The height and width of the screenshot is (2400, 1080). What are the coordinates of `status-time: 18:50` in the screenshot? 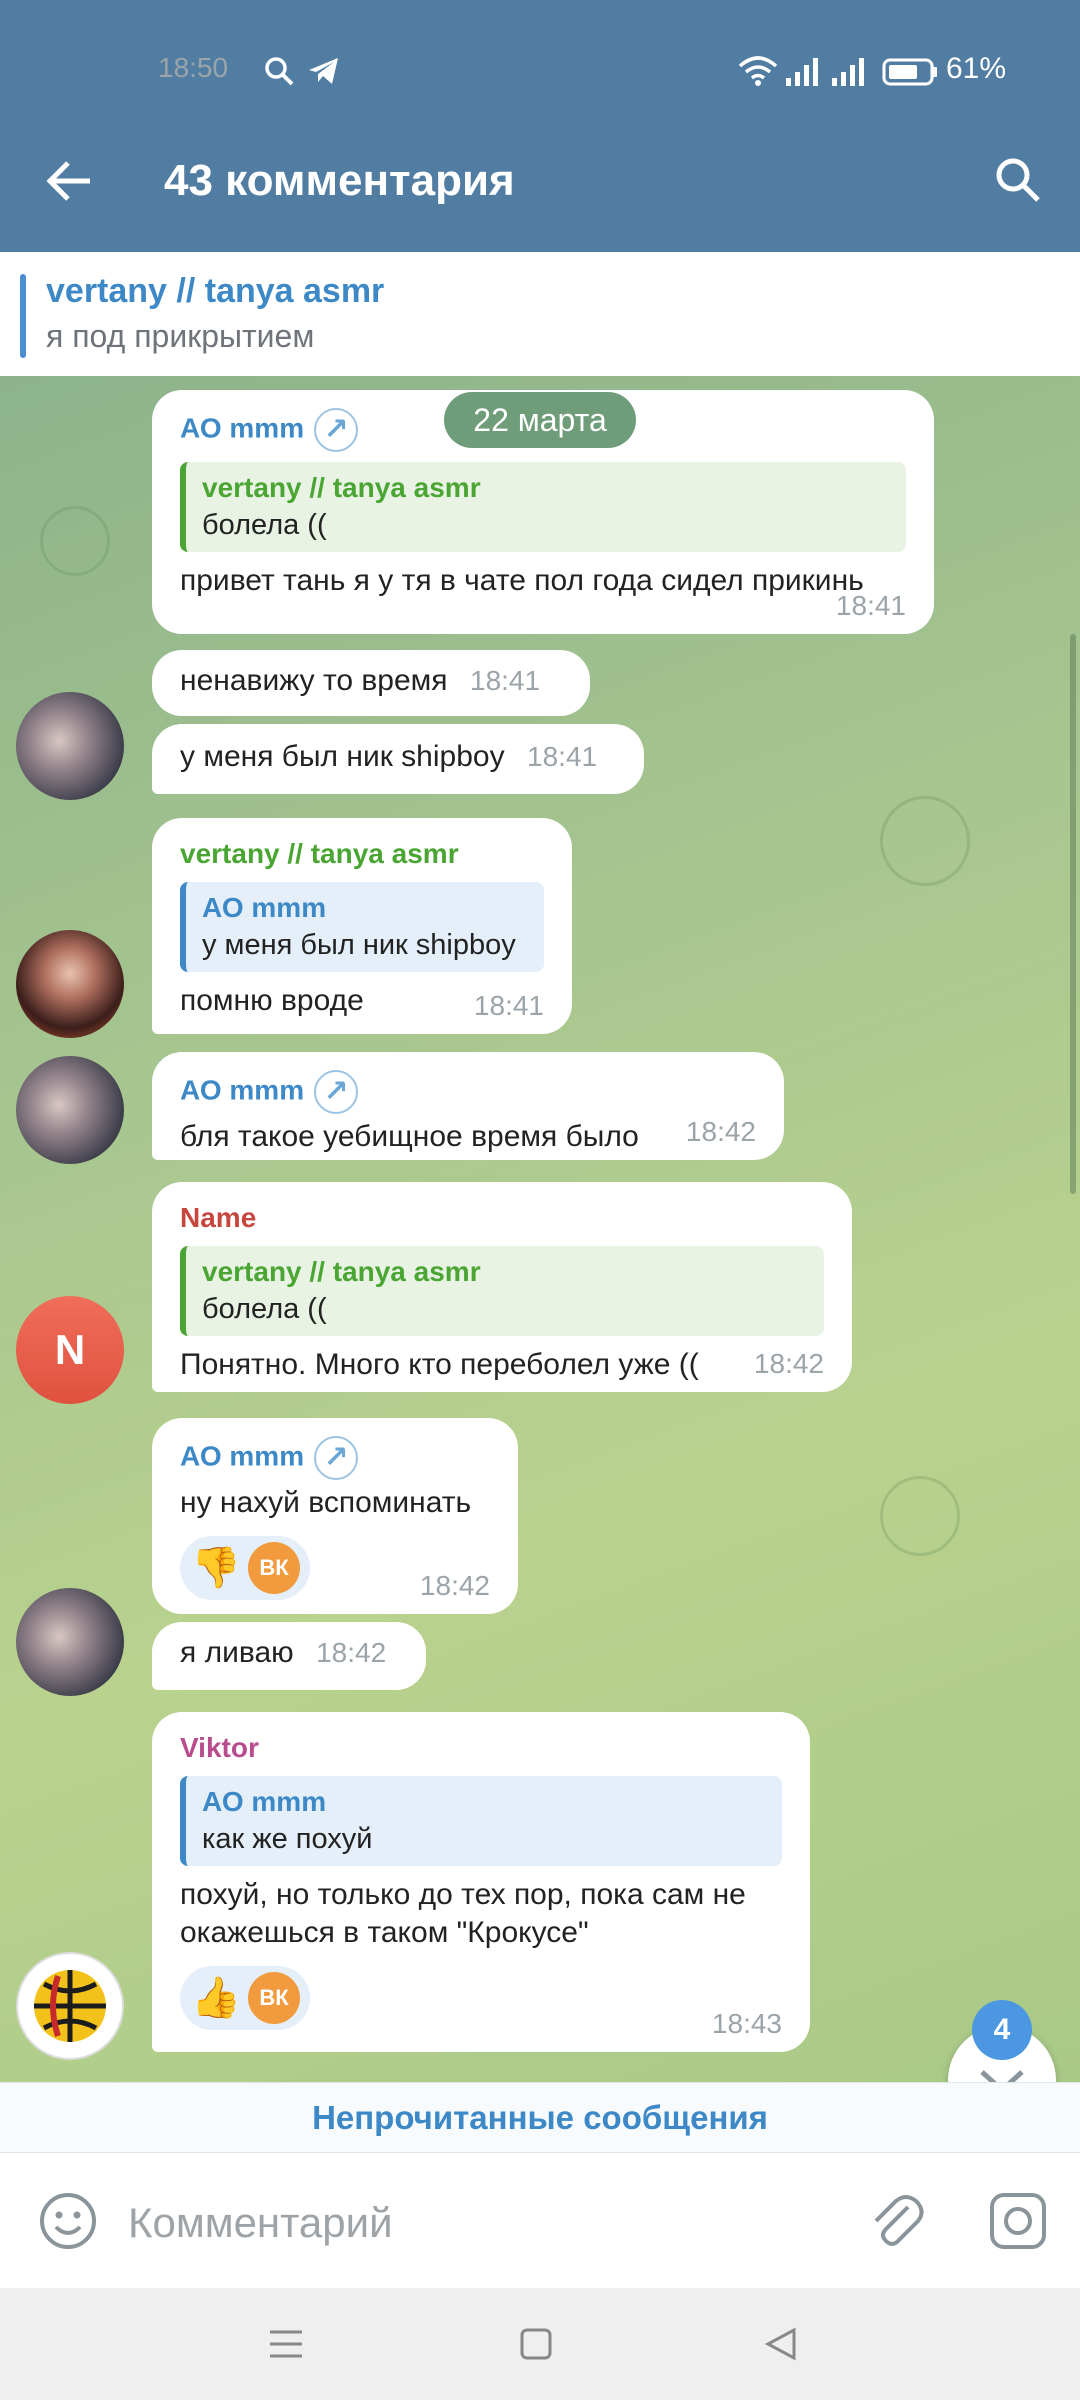 It's located at (193, 67).